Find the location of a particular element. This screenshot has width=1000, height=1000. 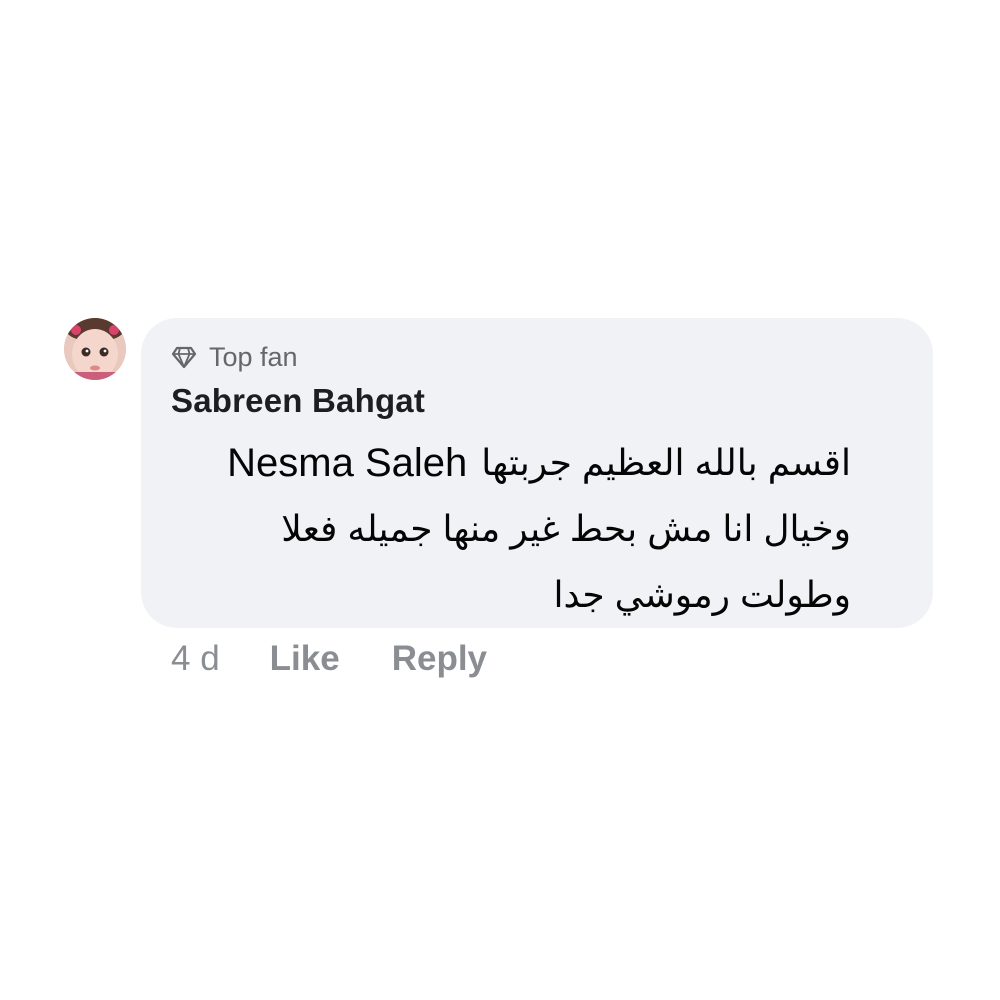

badge-label: Top fan is located at coordinates (253, 356).